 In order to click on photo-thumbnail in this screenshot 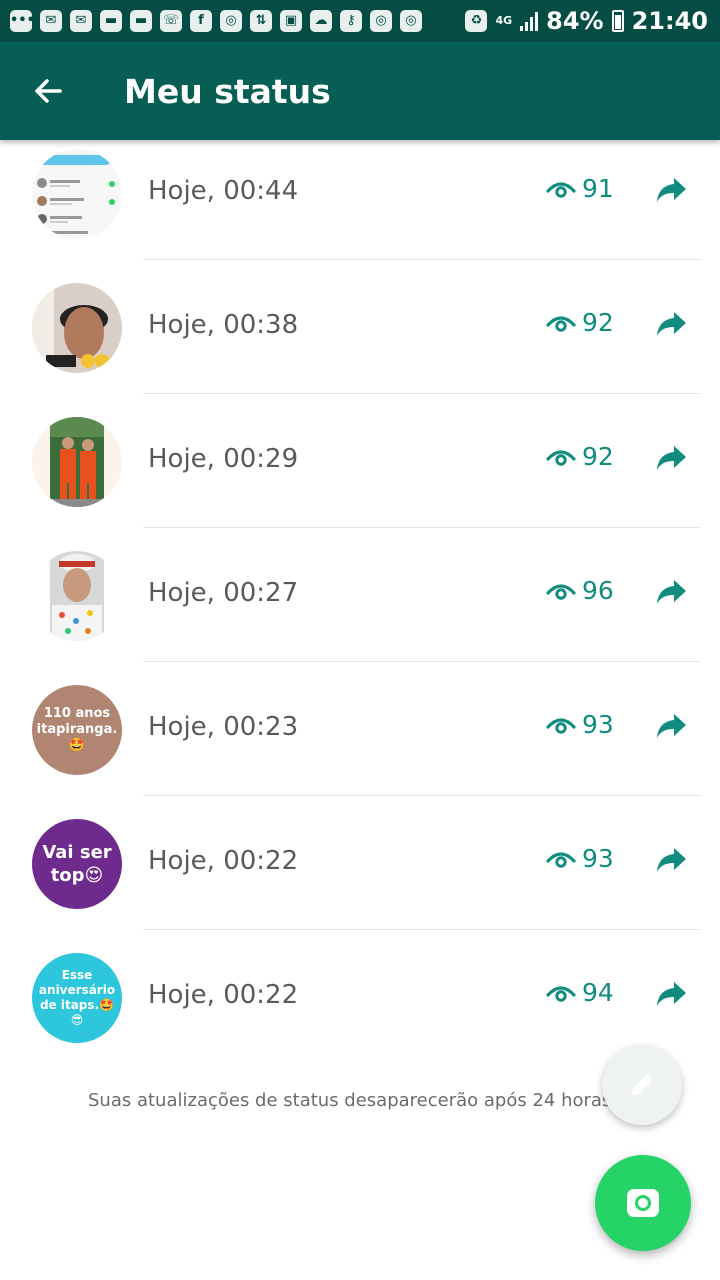, I will do `click(77, 462)`.